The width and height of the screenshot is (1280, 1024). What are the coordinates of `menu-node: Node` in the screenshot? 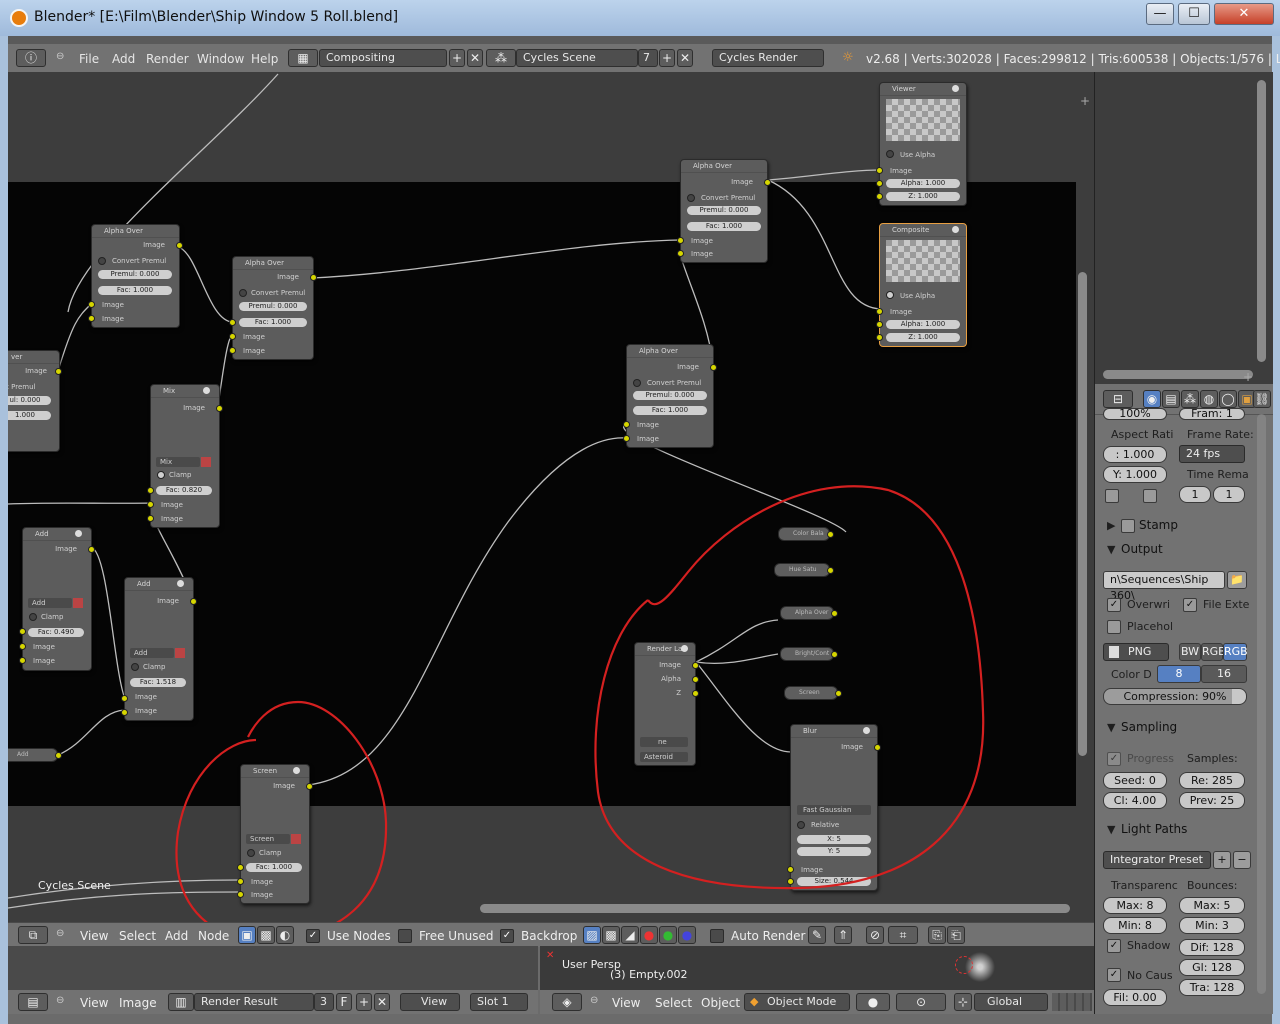 It's located at (213, 936).